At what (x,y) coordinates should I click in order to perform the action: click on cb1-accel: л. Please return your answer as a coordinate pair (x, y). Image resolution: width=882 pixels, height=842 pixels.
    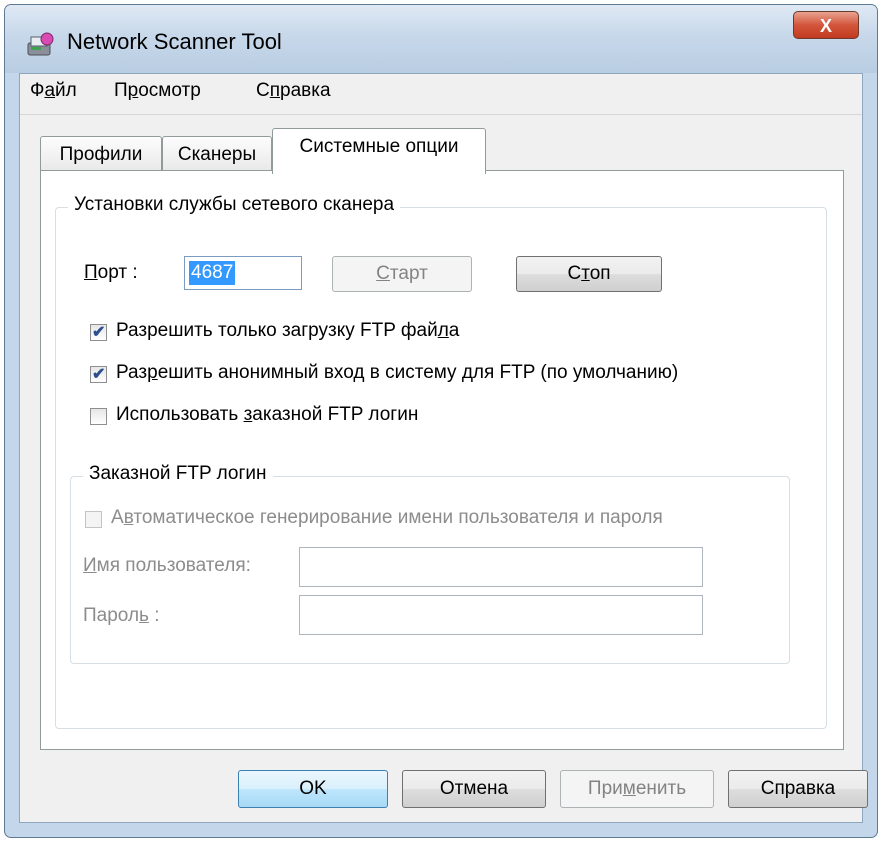
    Looking at the image, I should click on (443, 330).